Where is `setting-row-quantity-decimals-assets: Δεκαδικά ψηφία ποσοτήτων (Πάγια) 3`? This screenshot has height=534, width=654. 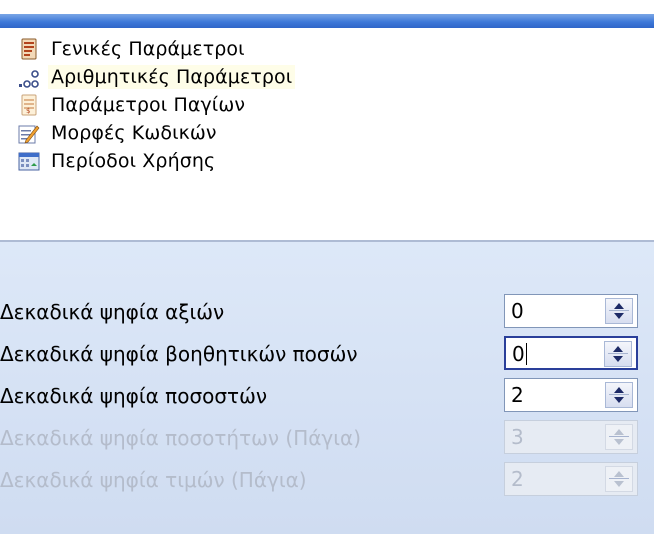 setting-row-quantity-decimals-assets: Δεκαδικά ψηφία ποσοτήτων (Πάγια) 3 is located at coordinates (327, 438).